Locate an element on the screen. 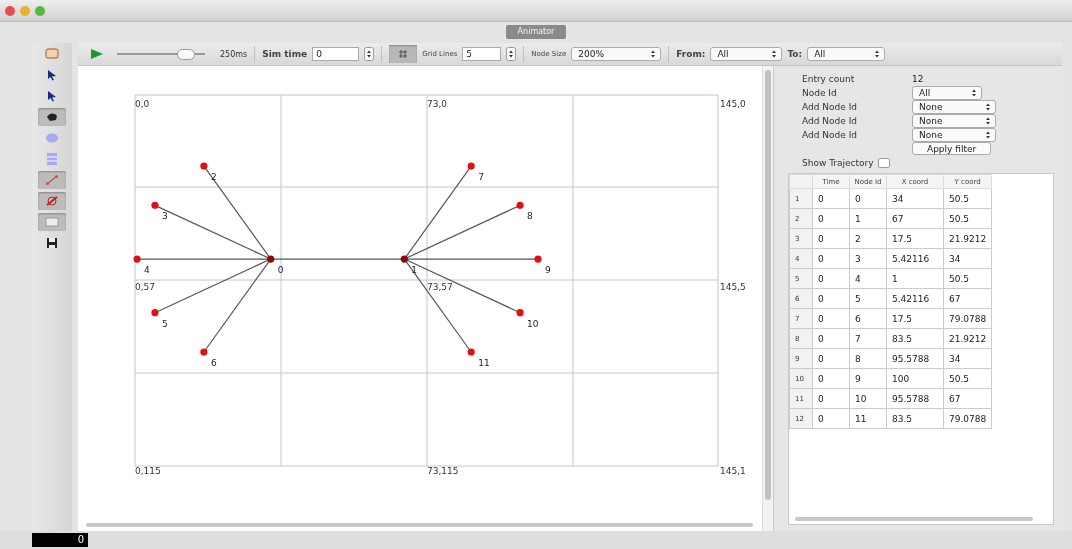 The image size is (1072, 549). table-cell: 9 is located at coordinates (868, 378).